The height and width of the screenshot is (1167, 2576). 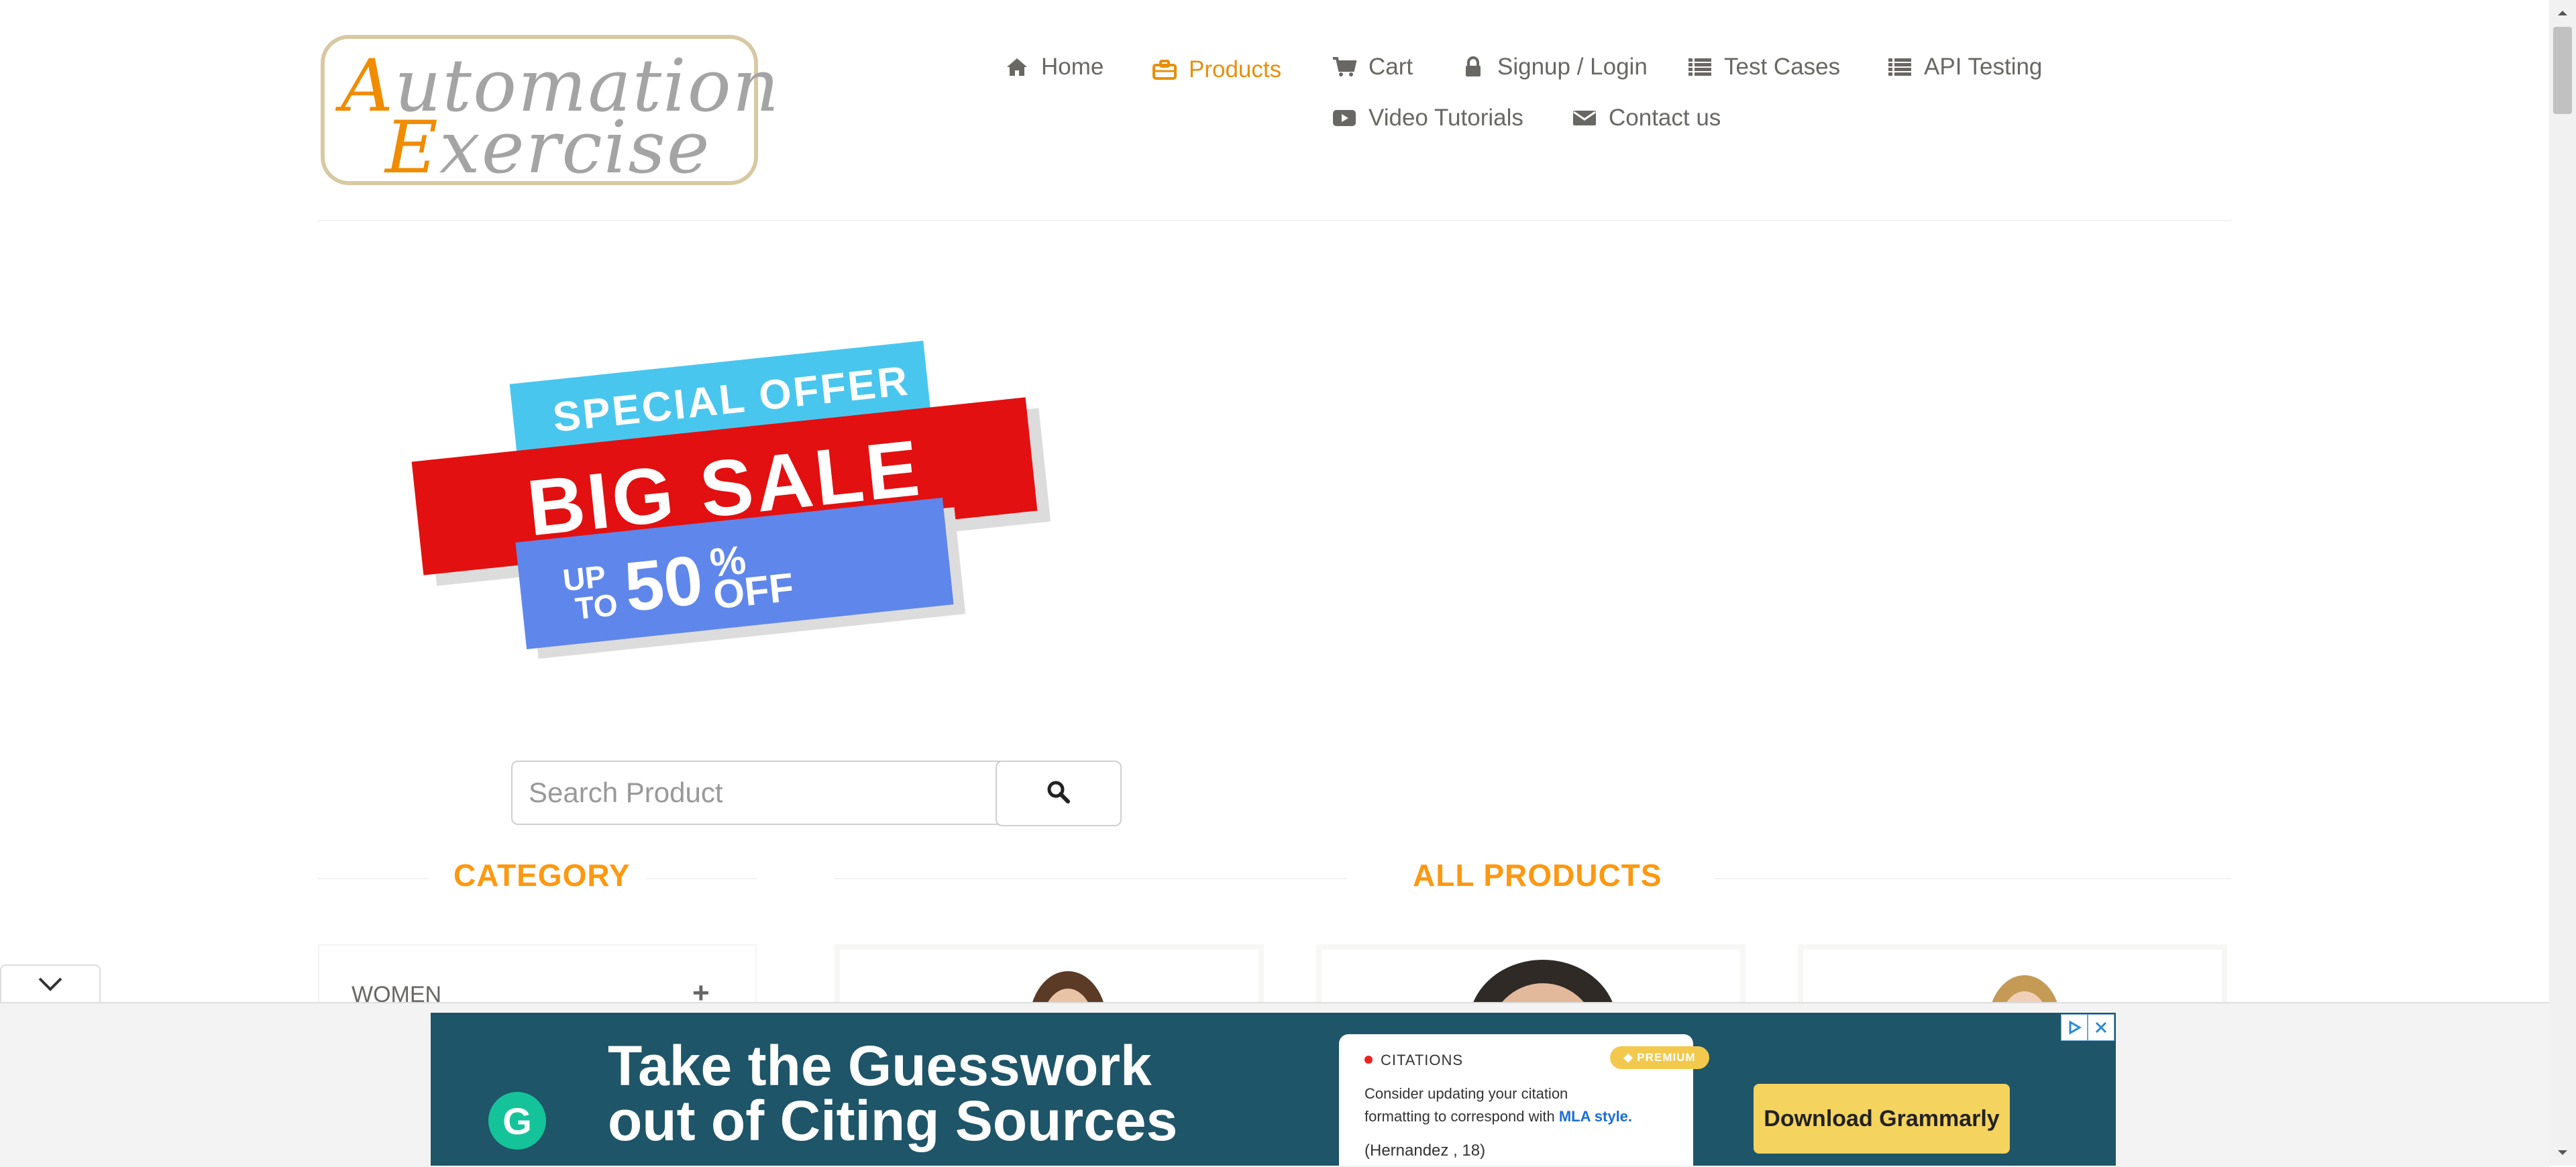 I want to click on briefcase-icon, so click(x=1164, y=69).